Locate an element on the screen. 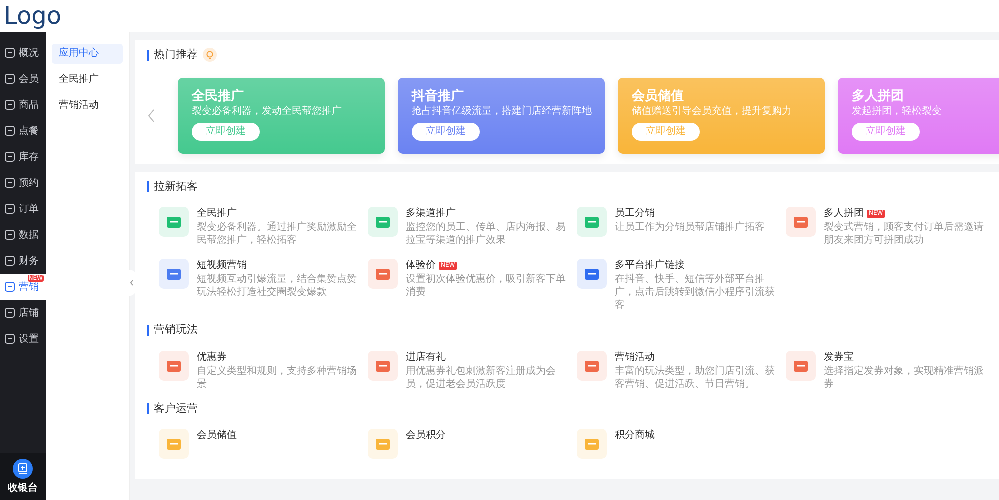 This screenshot has width=999, height=500. feature-title: 会员积分 is located at coordinates (426, 436).